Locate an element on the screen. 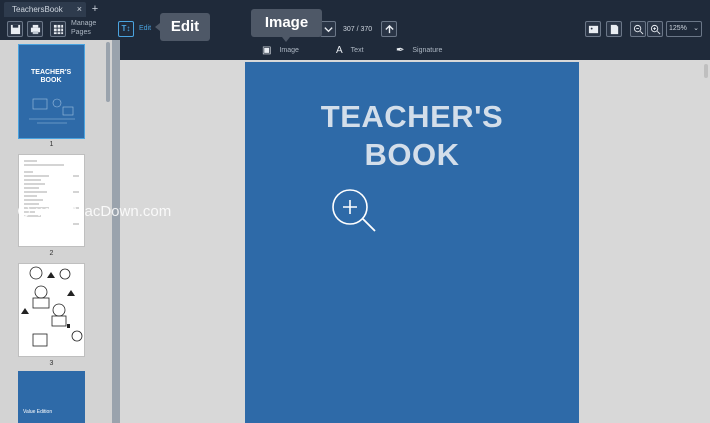 The image size is (710, 423). canvas-scrollbar is located at coordinates (706, 71).